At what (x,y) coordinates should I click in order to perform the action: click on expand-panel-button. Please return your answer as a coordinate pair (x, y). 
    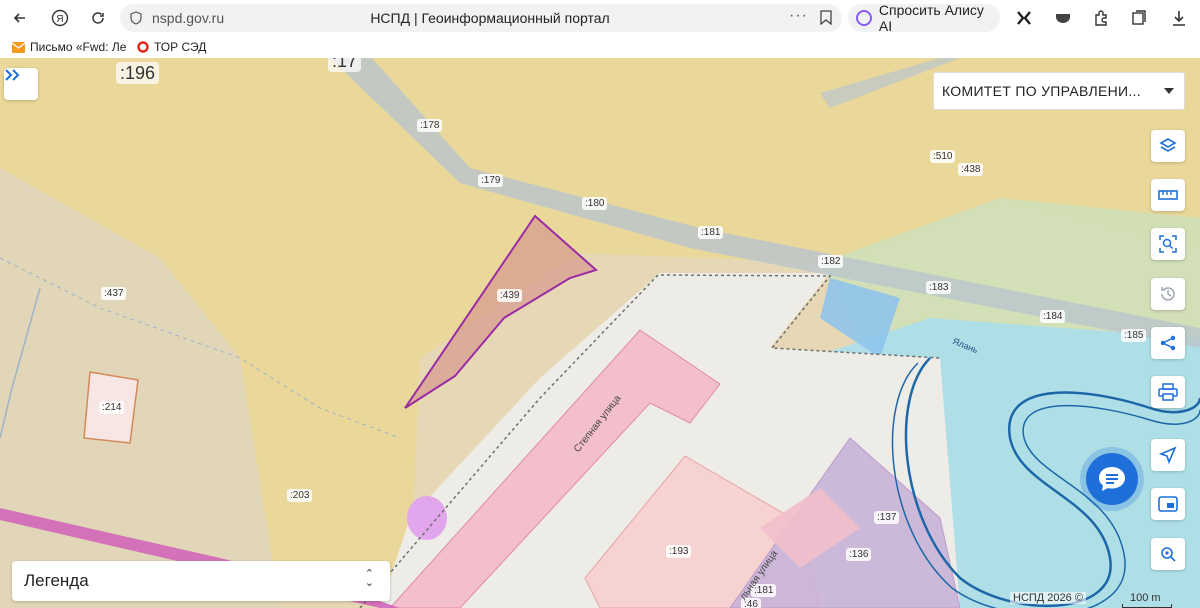
    Looking at the image, I should click on (21, 84).